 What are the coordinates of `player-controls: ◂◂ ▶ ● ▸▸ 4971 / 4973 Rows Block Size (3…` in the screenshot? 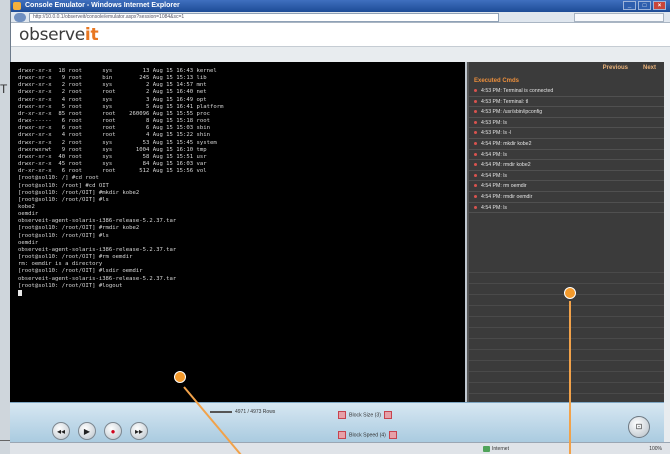 It's located at (337, 422).